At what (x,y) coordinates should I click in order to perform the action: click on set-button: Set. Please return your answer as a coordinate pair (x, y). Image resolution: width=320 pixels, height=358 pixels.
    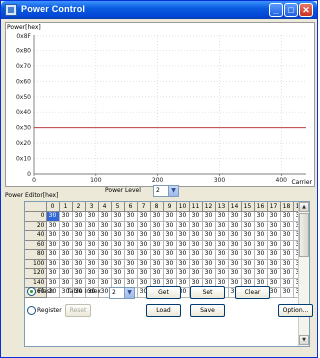
    Looking at the image, I should click on (207, 292).